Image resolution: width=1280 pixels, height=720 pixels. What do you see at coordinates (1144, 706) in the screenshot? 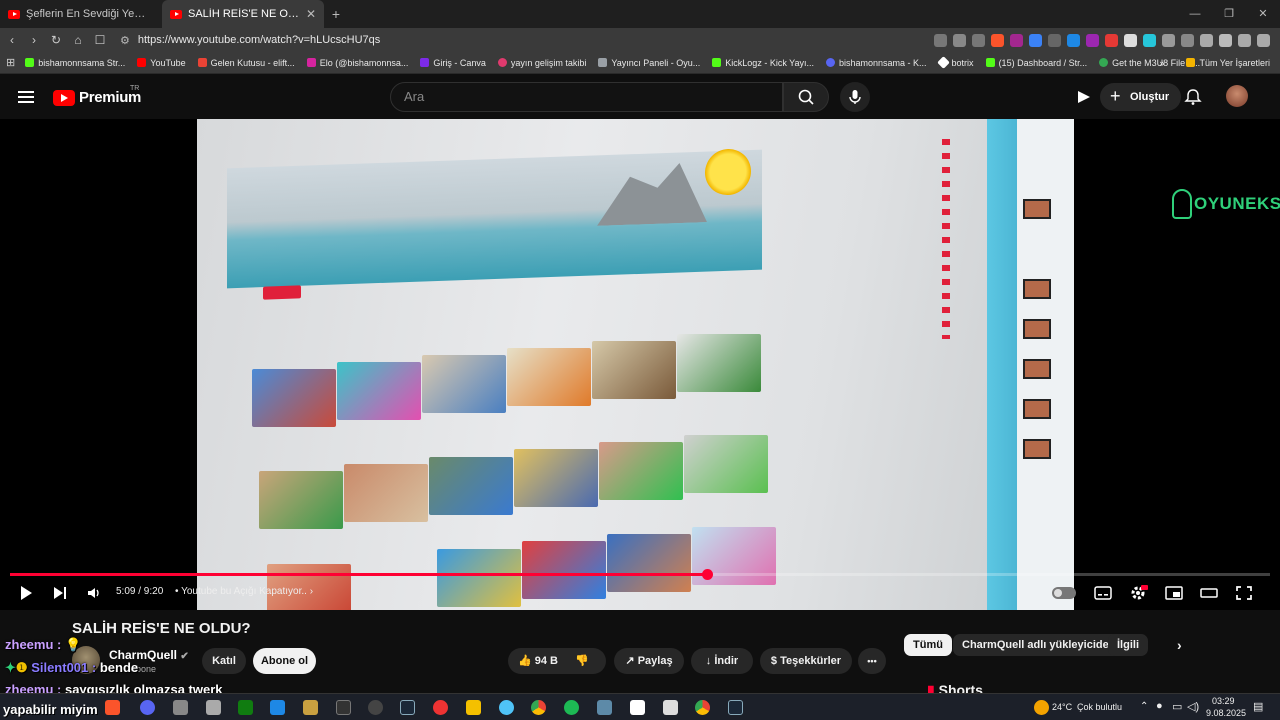
I see `tray-chevron-icon: ⌃` at bounding box center [1144, 706].